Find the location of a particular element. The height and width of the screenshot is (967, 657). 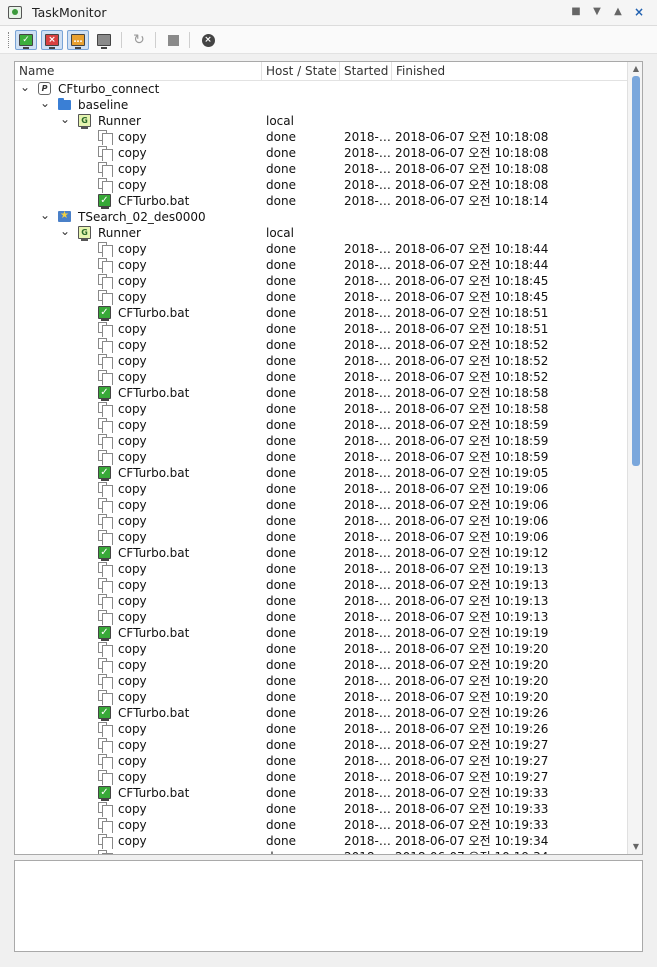

tree-cell-finished: 2018-06-07 오전 10:19:06 is located at coordinates (472, 537).